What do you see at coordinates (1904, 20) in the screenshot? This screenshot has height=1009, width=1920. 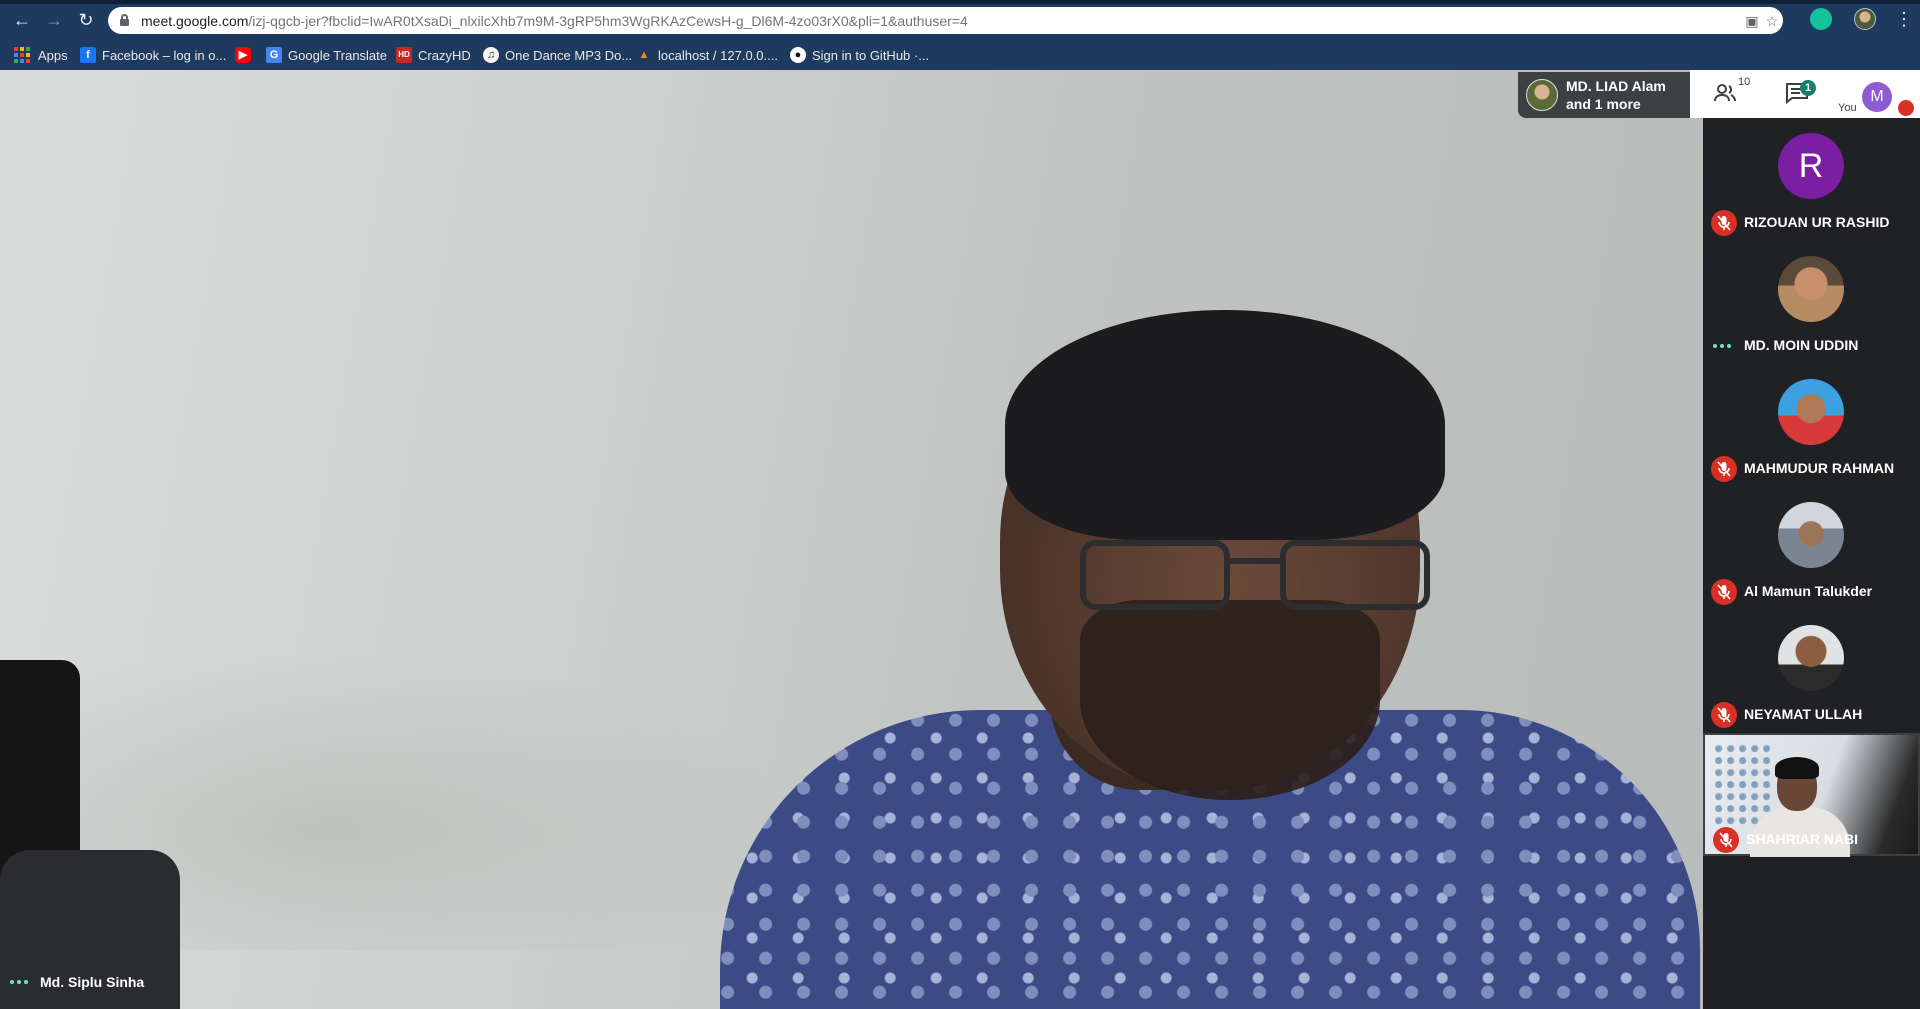 I see `browser-menu-icon: ⋮` at bounding box center [1904, 20].